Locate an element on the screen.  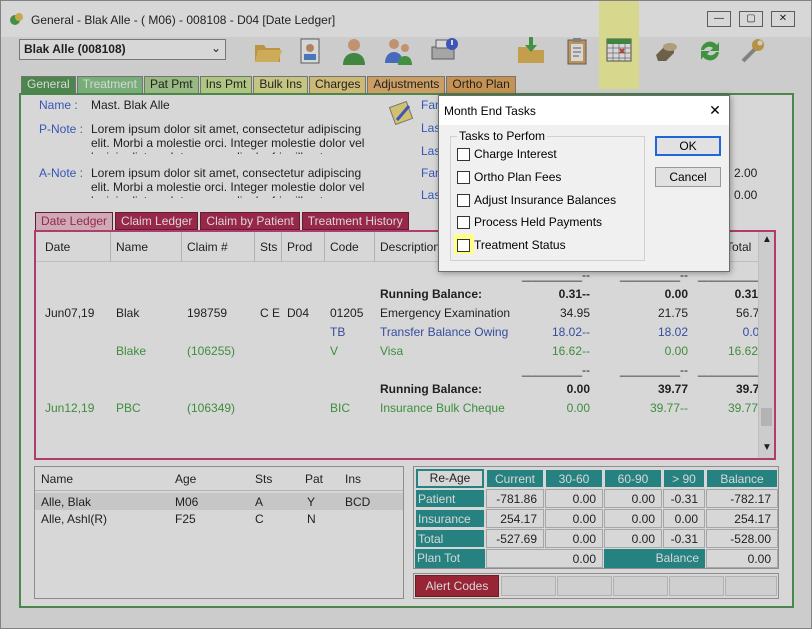
process-held-payments-checkbox: Process Held Payments is located at coordinates (529, 222).